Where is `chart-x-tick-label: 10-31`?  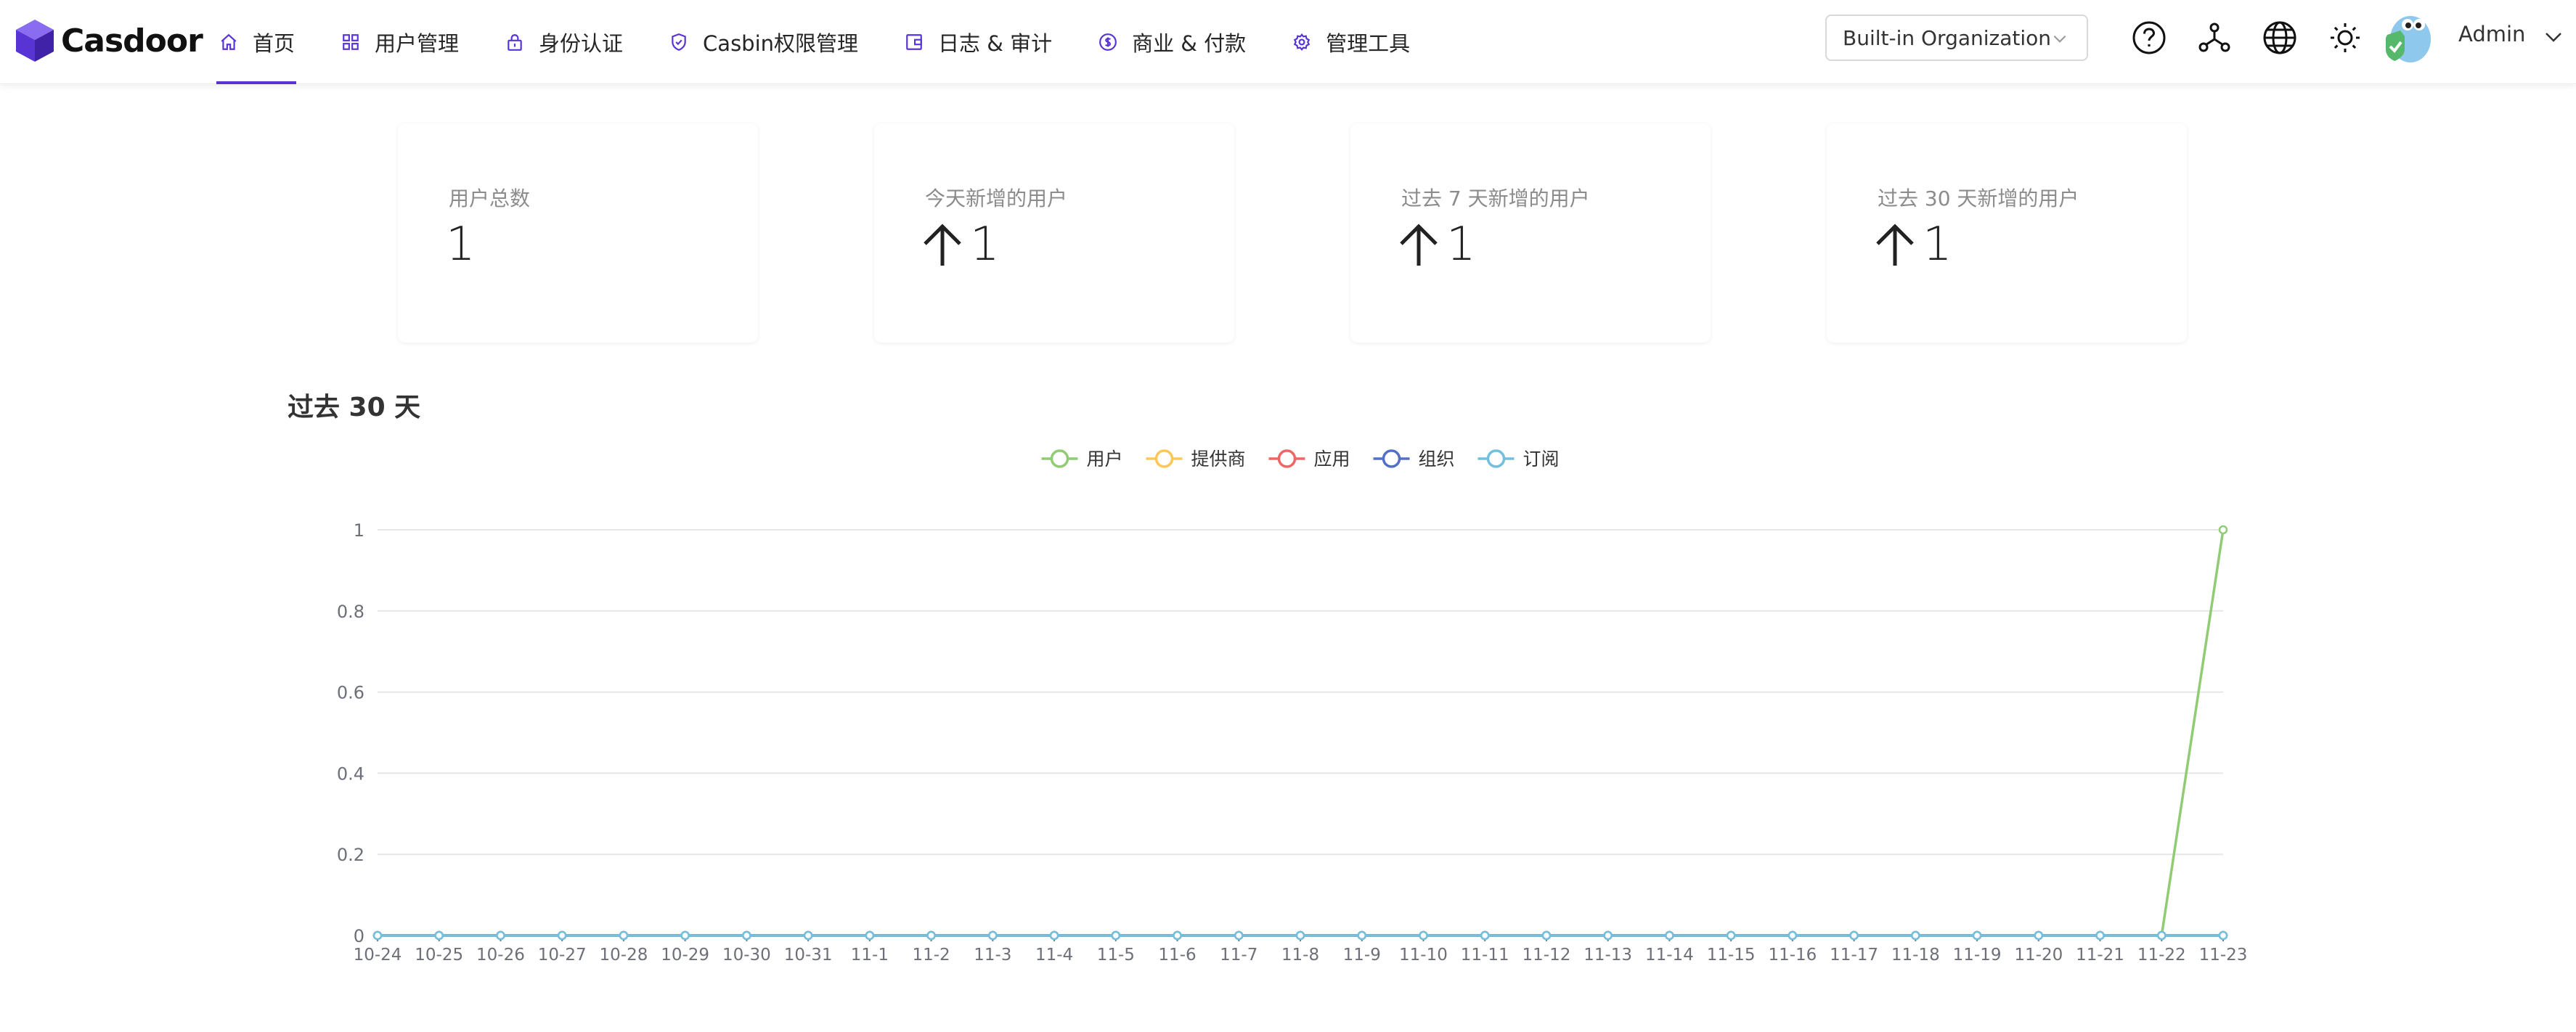
chart-x-tick-label: 10-31 is located at coordinates (808, 955).